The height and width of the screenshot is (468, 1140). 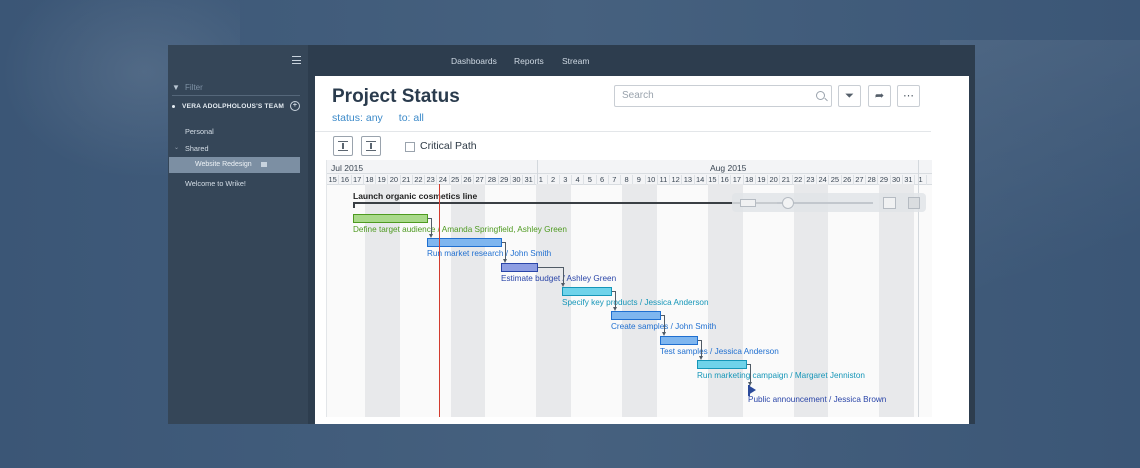 I want to click on filter-icon: ▼, so click(x=176, y=87).